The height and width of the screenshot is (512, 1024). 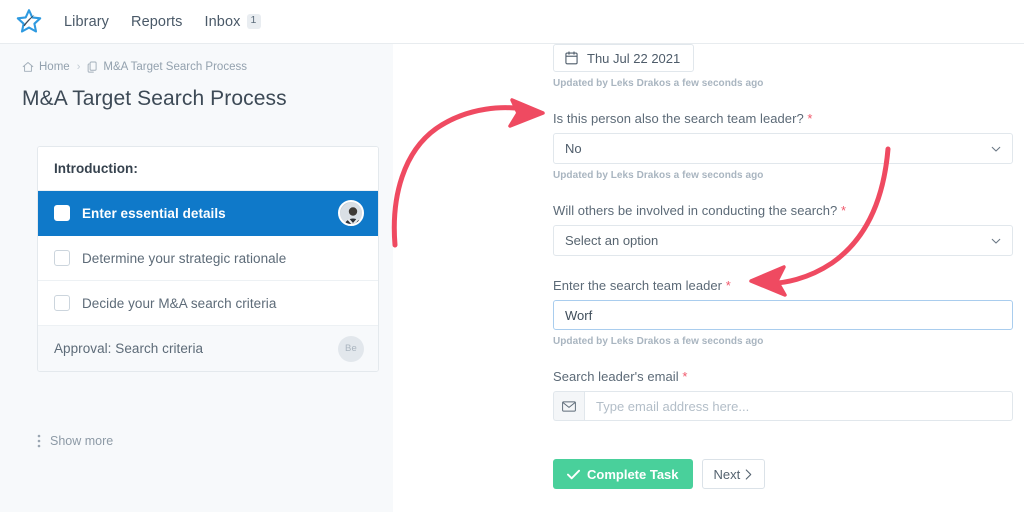 I want to click on task-row-determine-strategic-rationale: 3 Determine your strategic rationale, so click(x=208, y=258).